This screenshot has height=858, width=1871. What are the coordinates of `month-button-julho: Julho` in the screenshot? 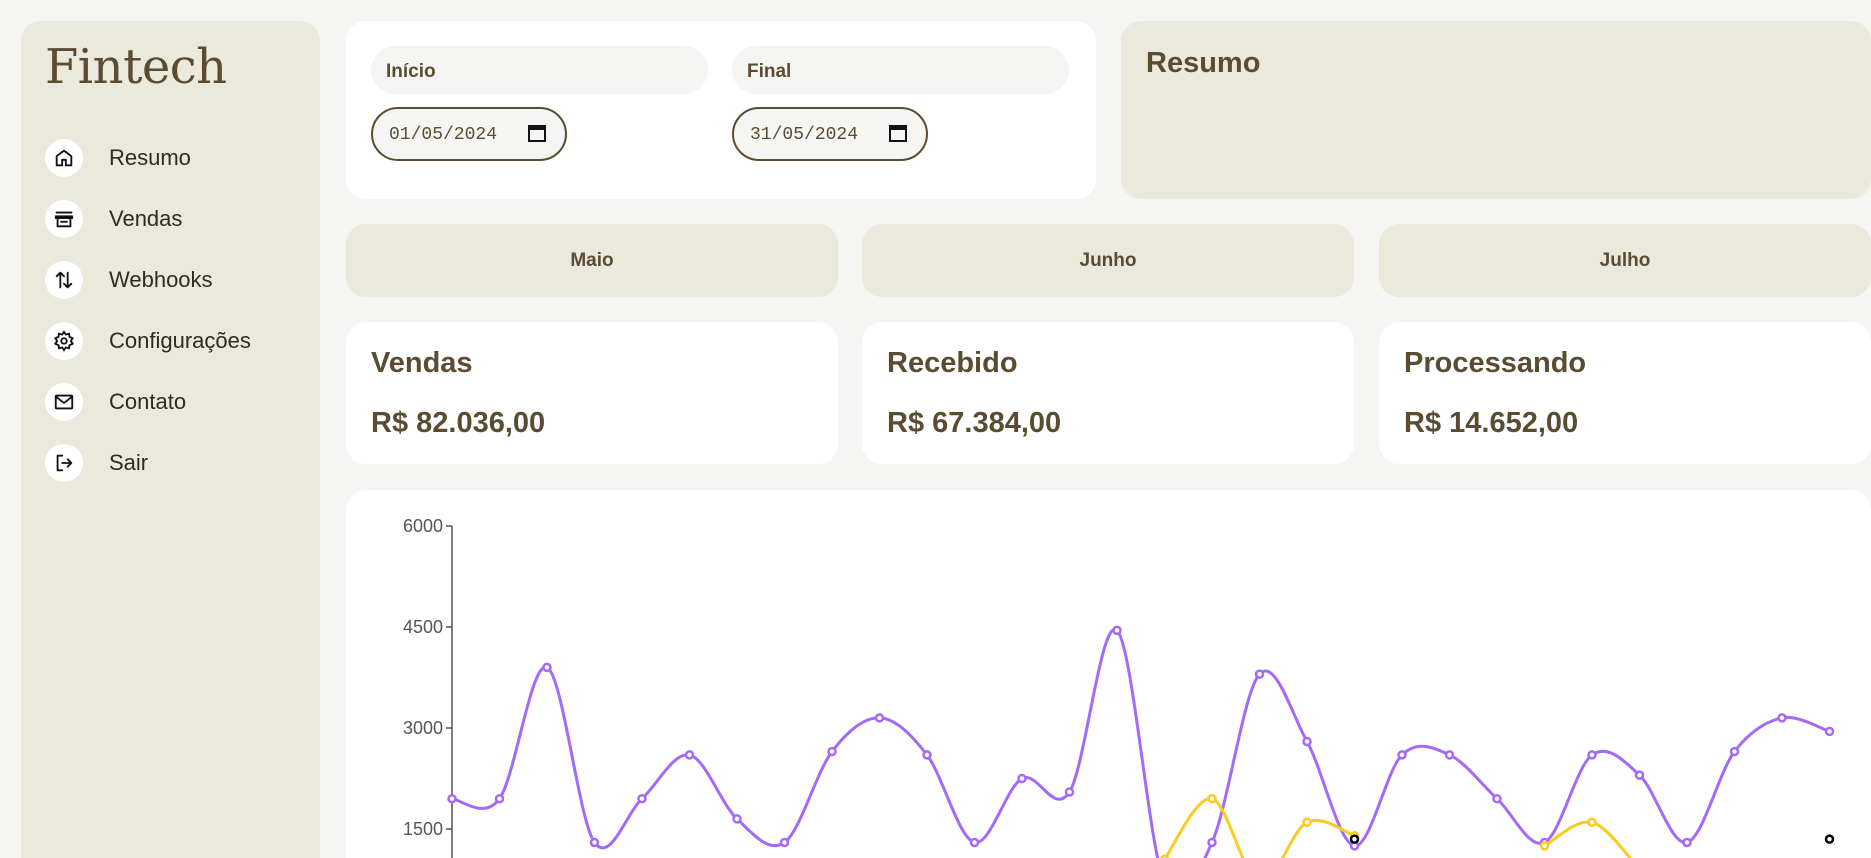 It's located at (1625, 260).